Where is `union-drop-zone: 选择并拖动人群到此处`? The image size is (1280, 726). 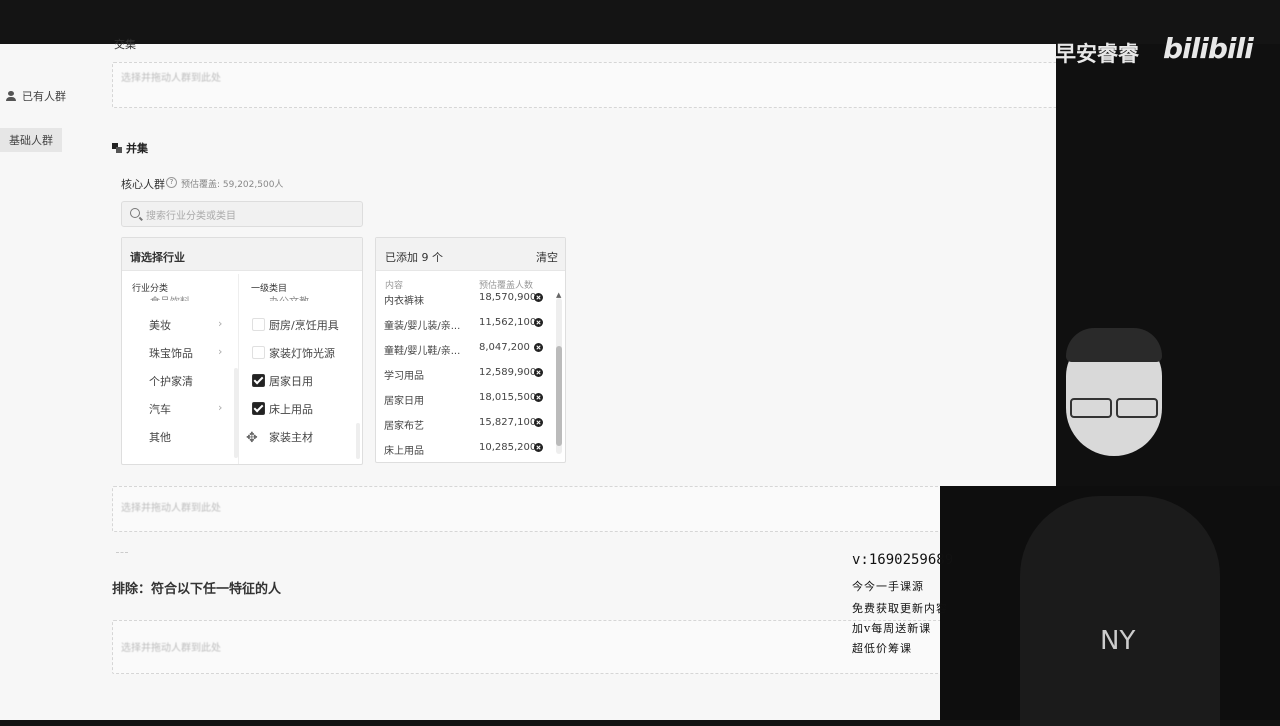
union-drop-zone: 选择并拖动人群到此处 is located at coordinates (527, 509).